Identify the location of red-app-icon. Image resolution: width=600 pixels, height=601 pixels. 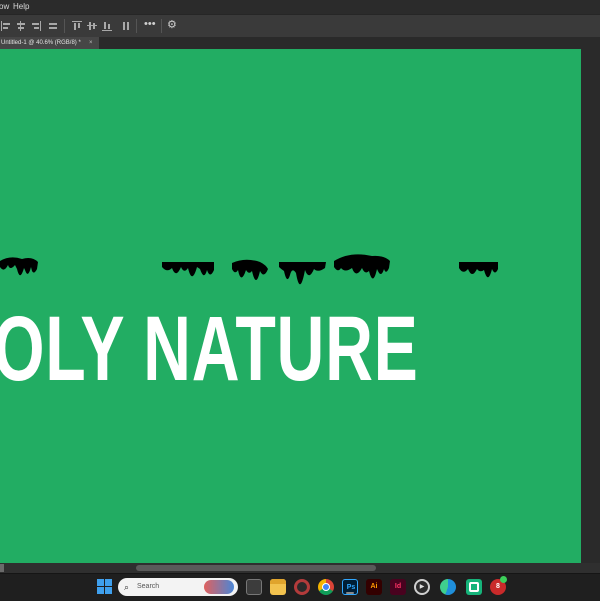
(302, 587).